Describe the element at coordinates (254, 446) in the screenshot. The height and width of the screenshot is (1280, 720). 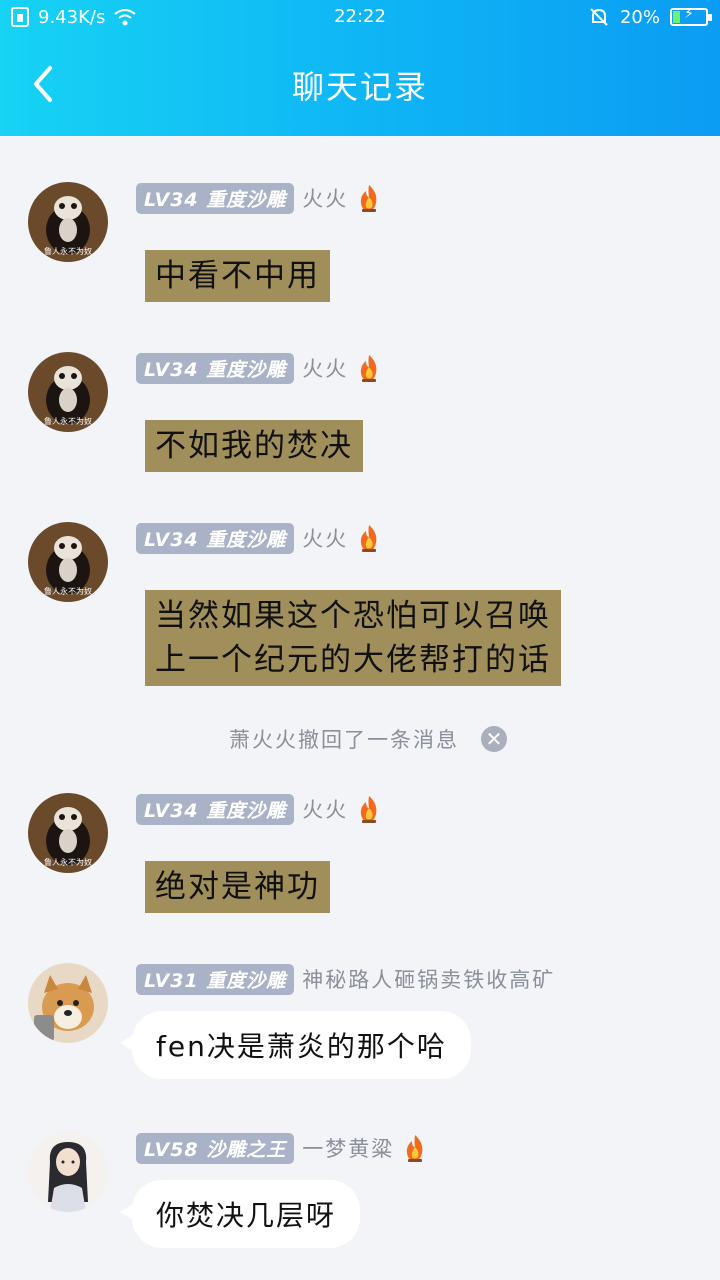
I see `image-message: 不如我的焚决` at that location.